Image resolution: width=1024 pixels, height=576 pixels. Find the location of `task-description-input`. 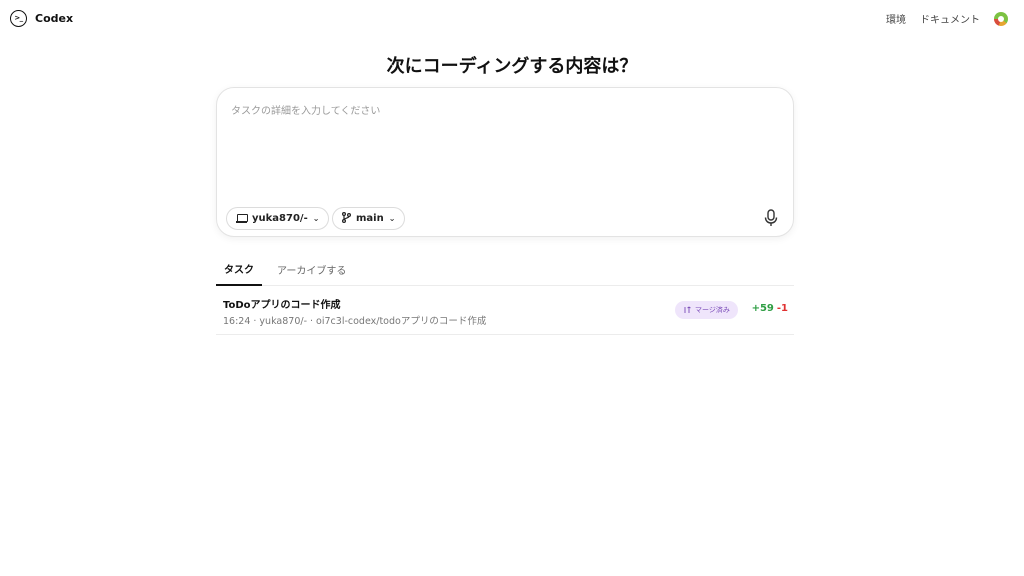

task-description-input is located at coordinates (505, 142).